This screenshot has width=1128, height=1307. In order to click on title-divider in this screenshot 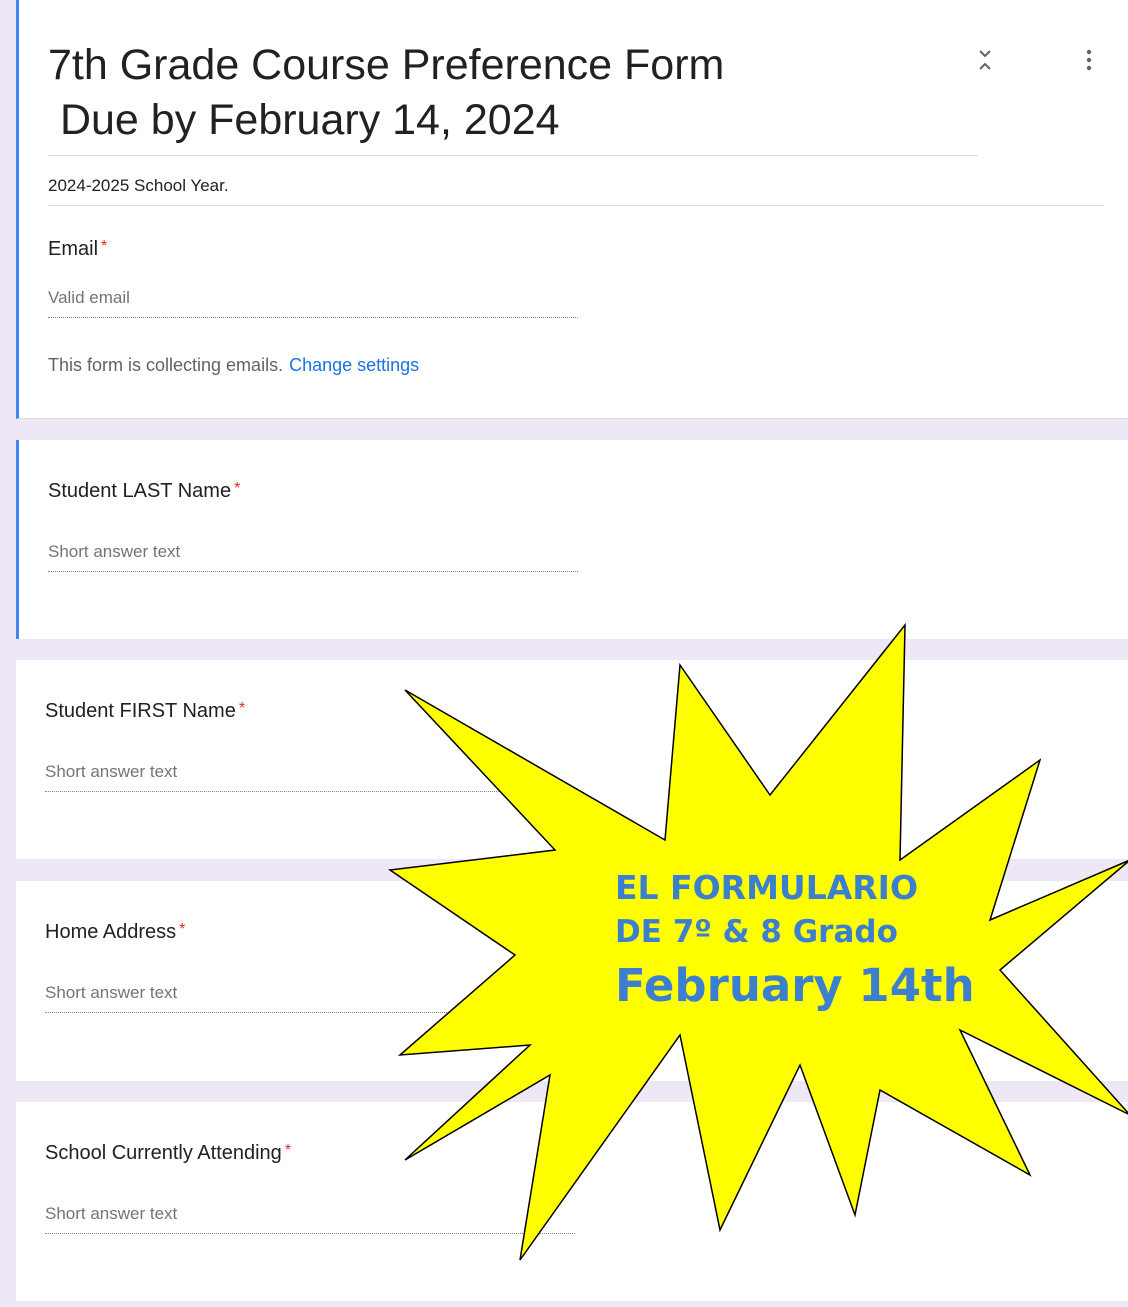, I will do `click(513, 155)`.